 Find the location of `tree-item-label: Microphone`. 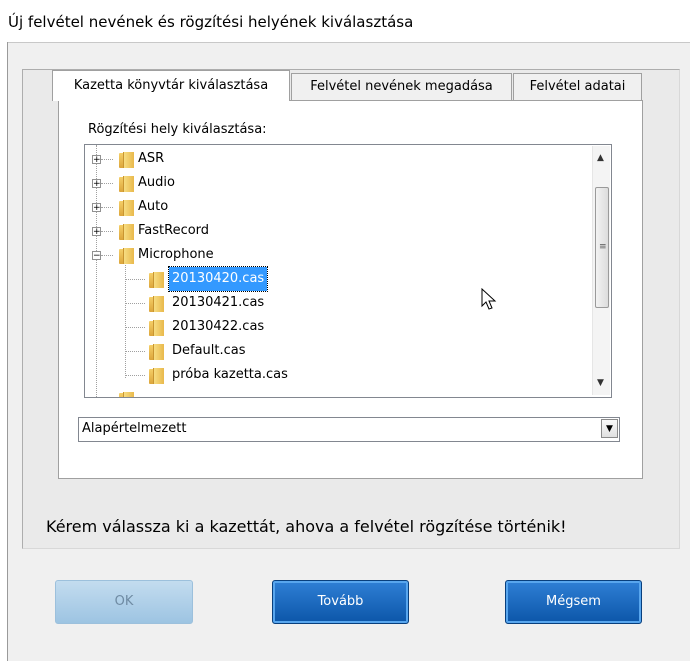

tree-item-label: Microphone is located at coordinates (176, 254).